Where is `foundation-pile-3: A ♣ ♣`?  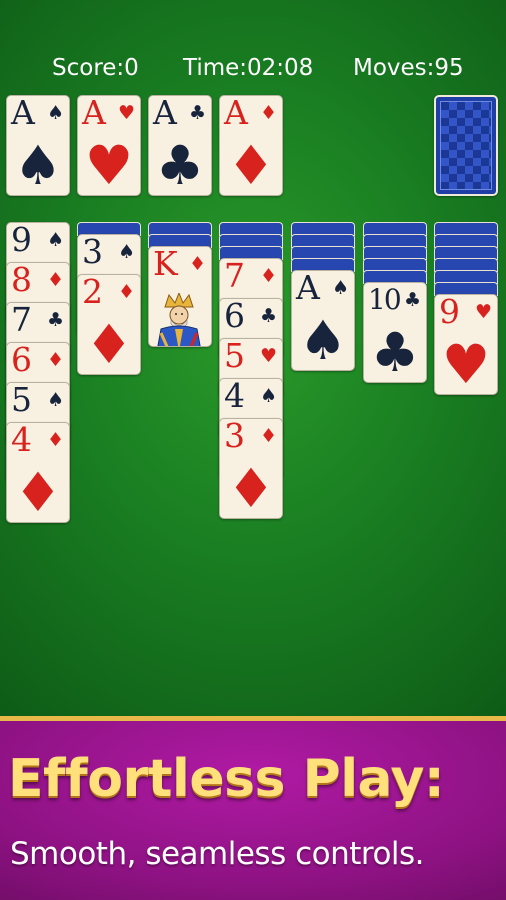
foundation-pile-3: A ♣ ♣ is located at coordinates (180, 145).